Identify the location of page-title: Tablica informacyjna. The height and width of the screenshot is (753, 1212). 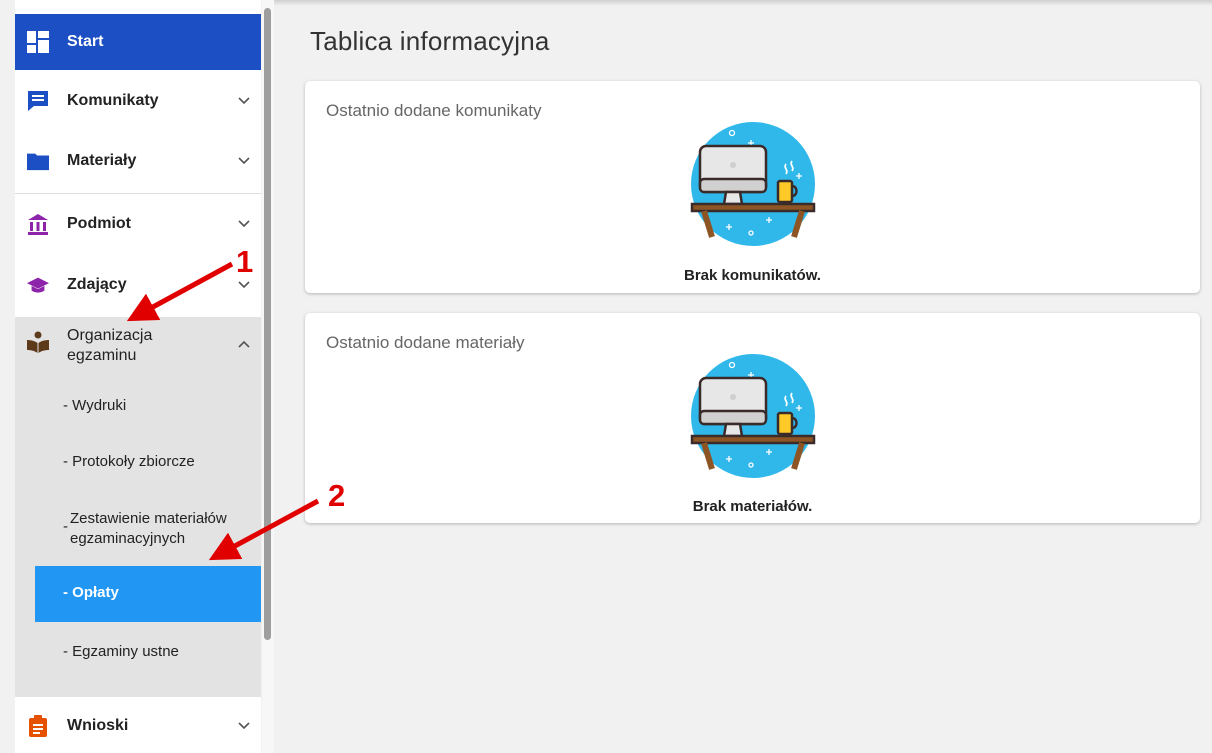
(430, 41).